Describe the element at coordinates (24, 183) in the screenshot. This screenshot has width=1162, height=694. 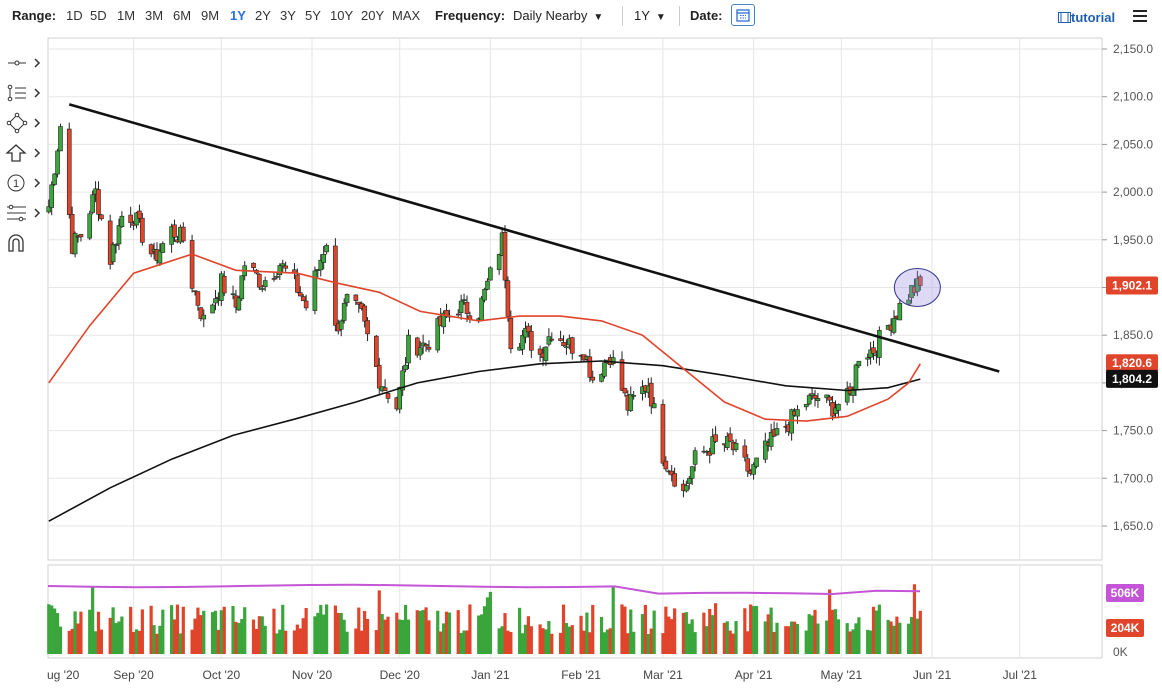
I see `number-marker-icon: 1` at that location.